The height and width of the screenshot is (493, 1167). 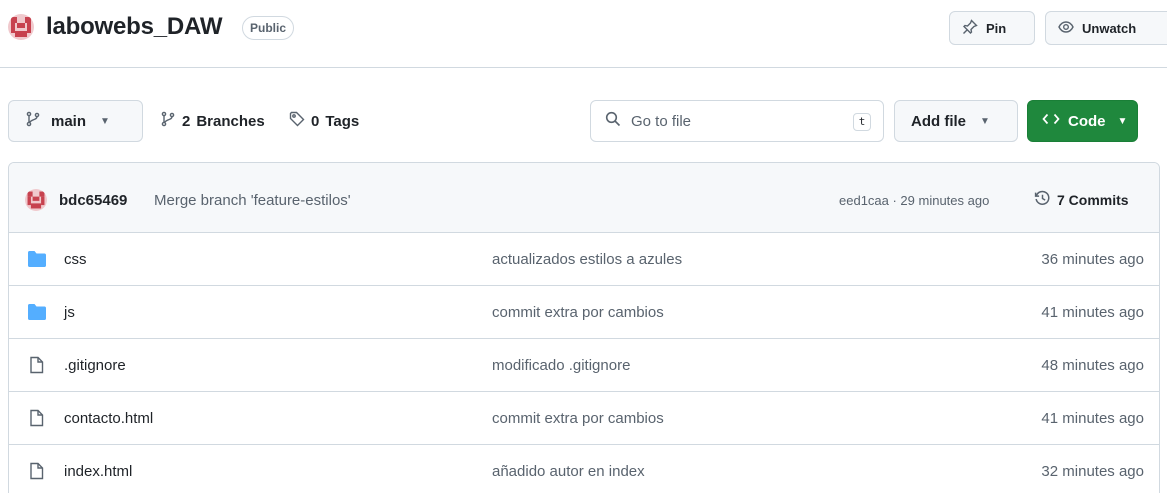 I want to click on code-label: Code, so click(x=1087, y=121).